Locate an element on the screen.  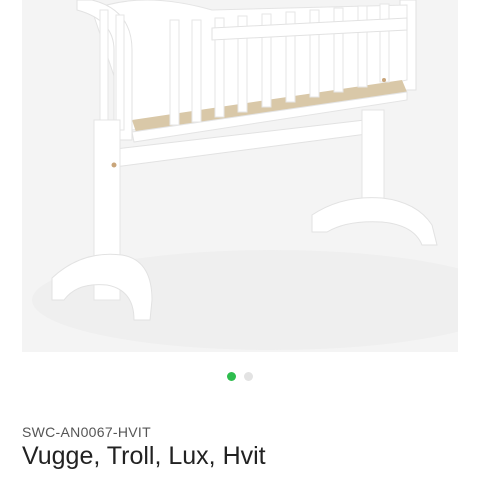
carousel-indicator is located at coordinates (240, 376).